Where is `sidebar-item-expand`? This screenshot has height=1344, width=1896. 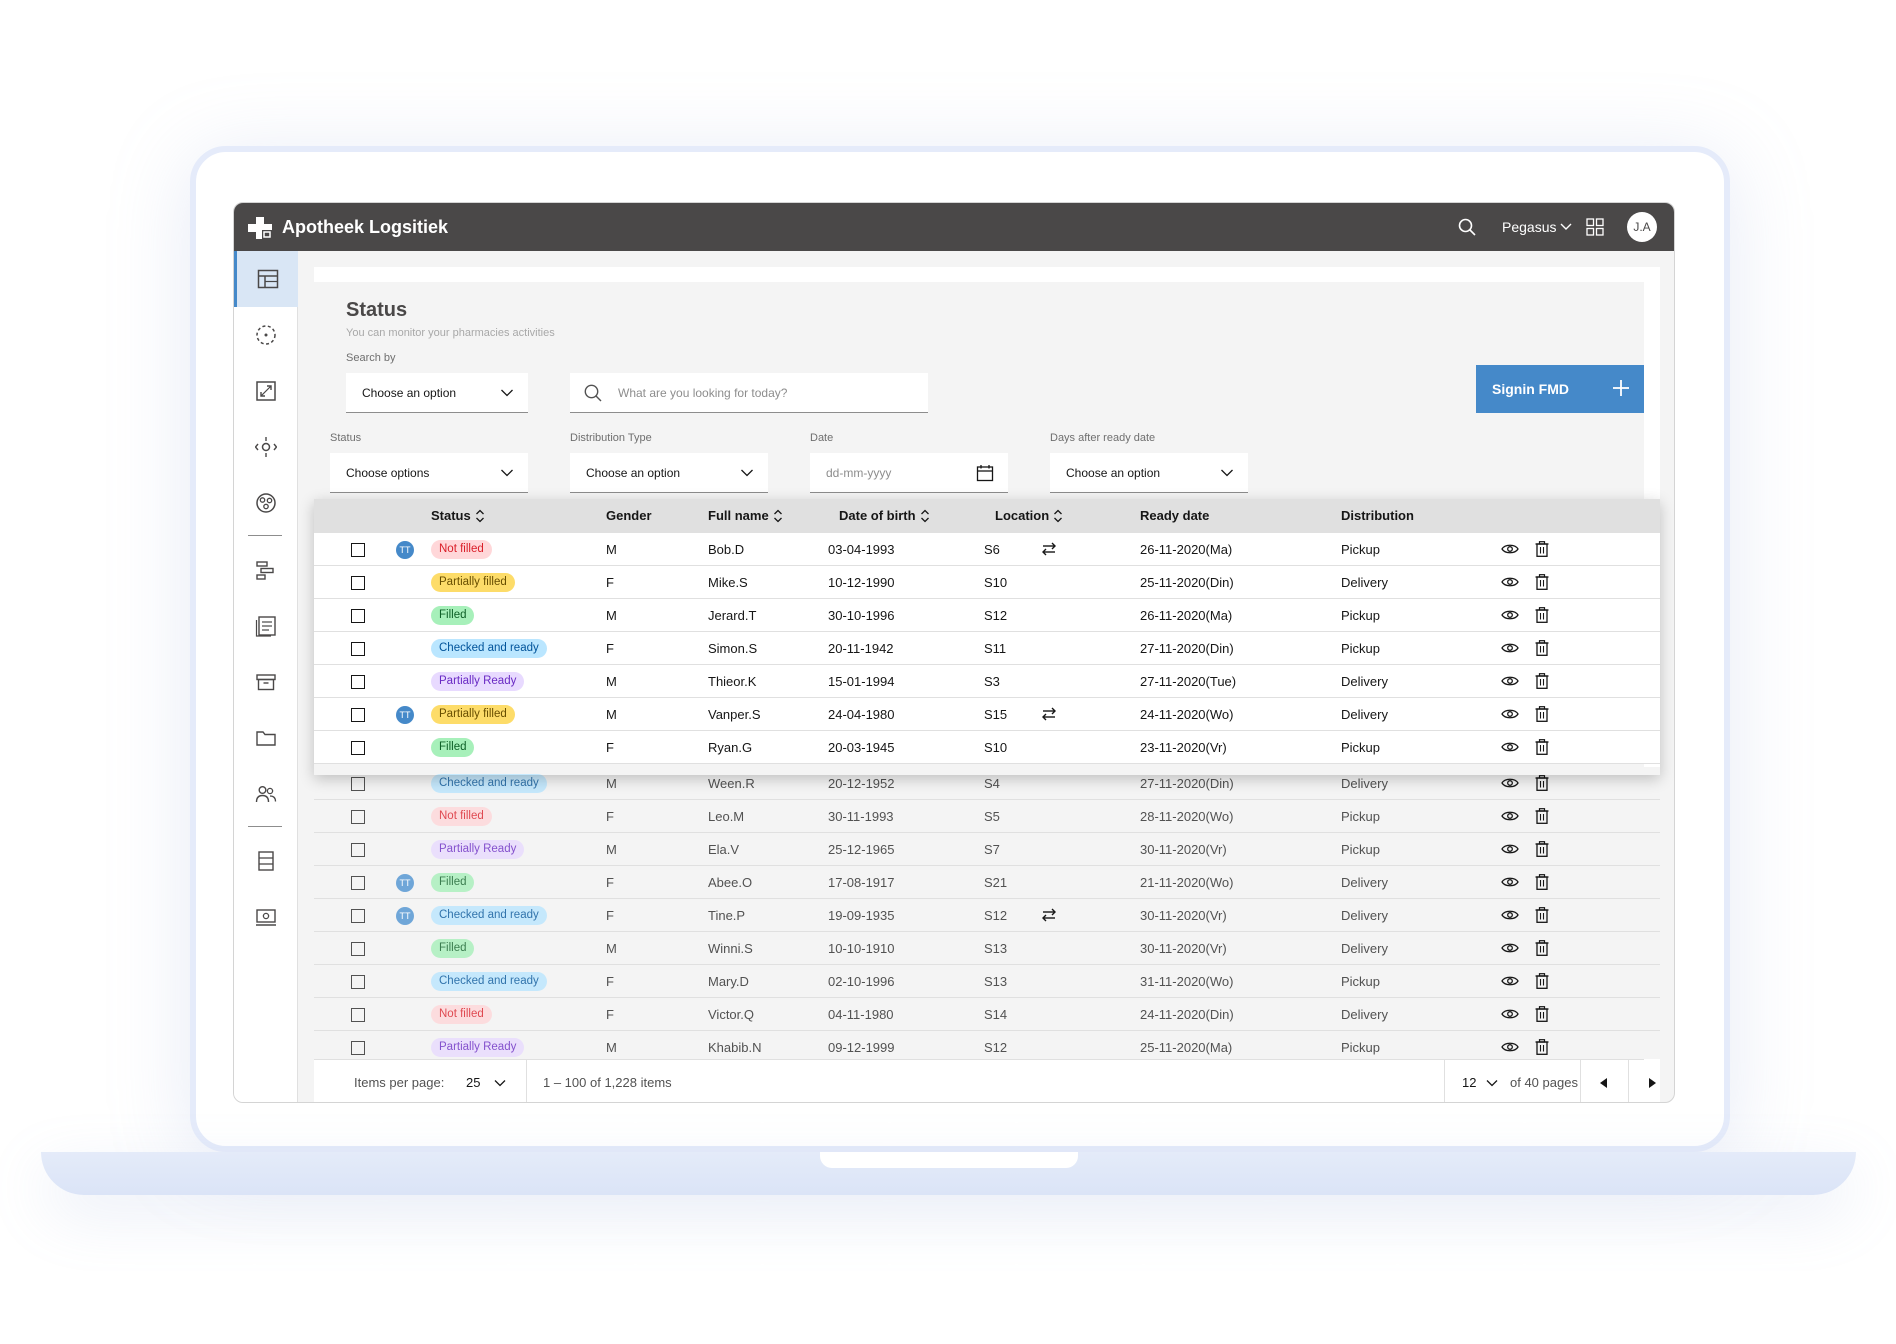
sidebar-item-expand is located at coordinates (266, 391).